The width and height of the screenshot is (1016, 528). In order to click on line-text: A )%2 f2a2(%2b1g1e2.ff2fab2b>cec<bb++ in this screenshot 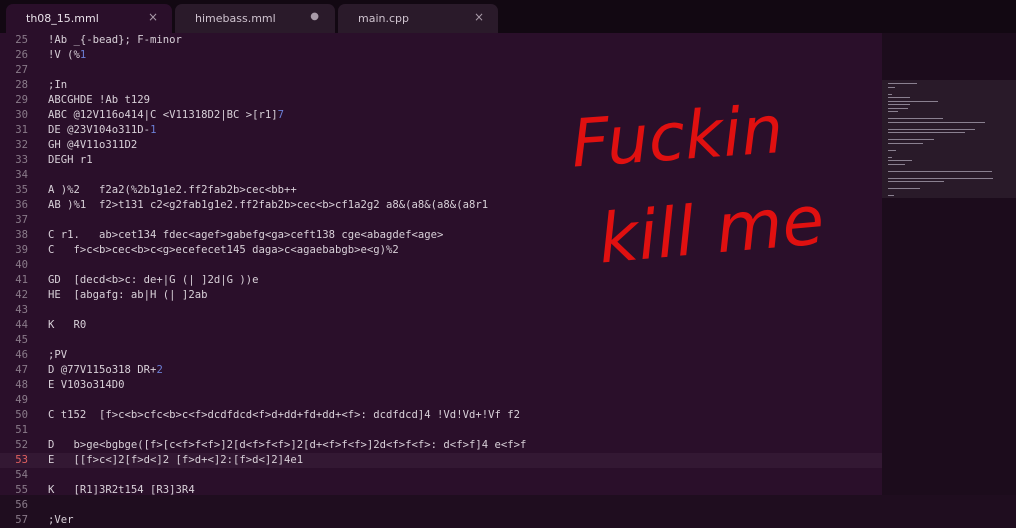, I will do `click(172, 190)`.